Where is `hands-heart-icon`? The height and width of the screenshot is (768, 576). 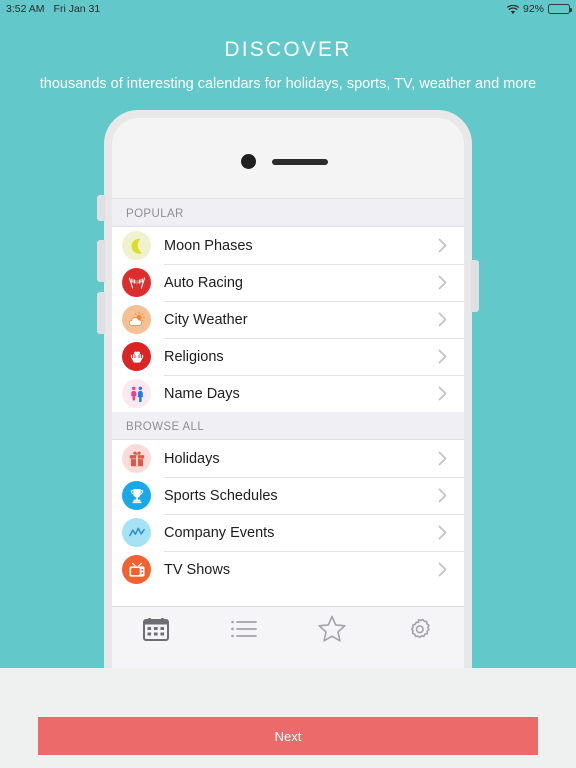
hands-heart-icon is located at coordinates (136, 356).